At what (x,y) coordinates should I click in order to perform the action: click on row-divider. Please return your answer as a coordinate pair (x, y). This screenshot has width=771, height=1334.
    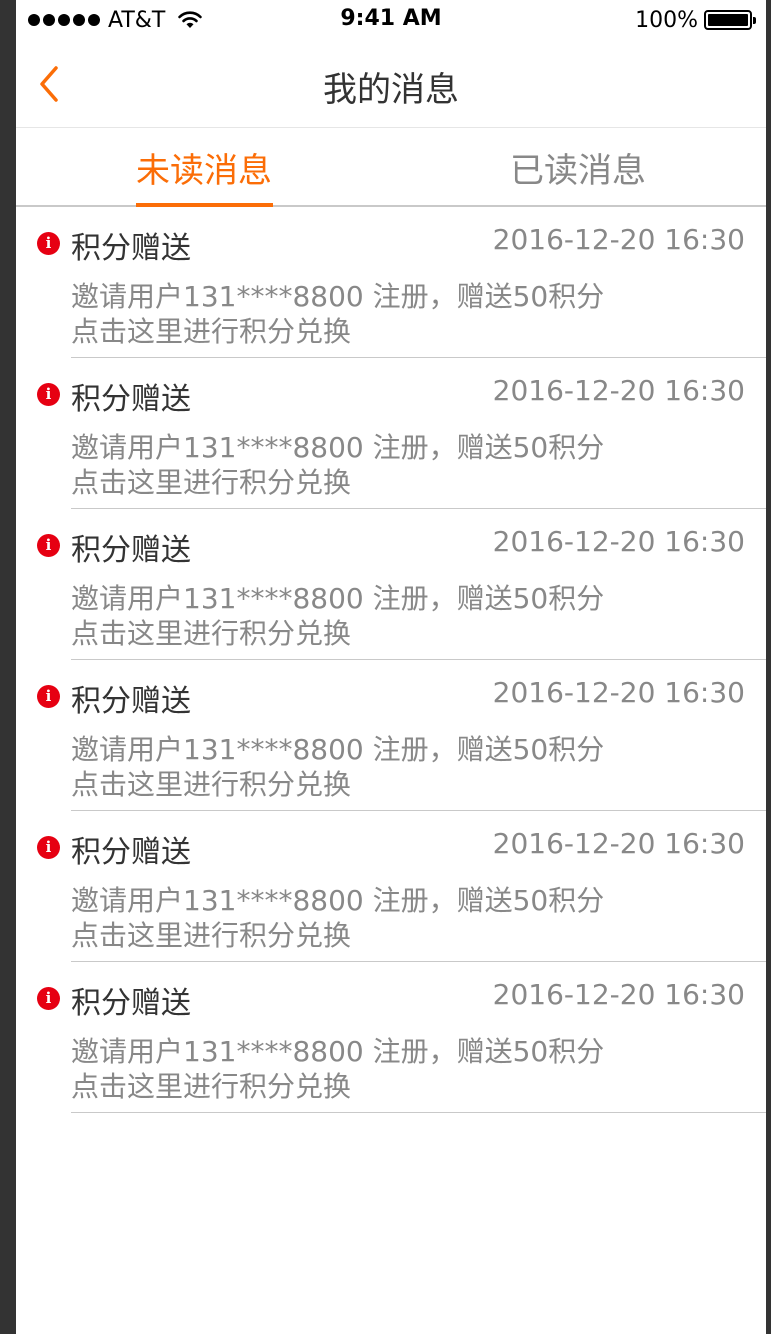
    Looking at the image, I should click on (418, 1112).